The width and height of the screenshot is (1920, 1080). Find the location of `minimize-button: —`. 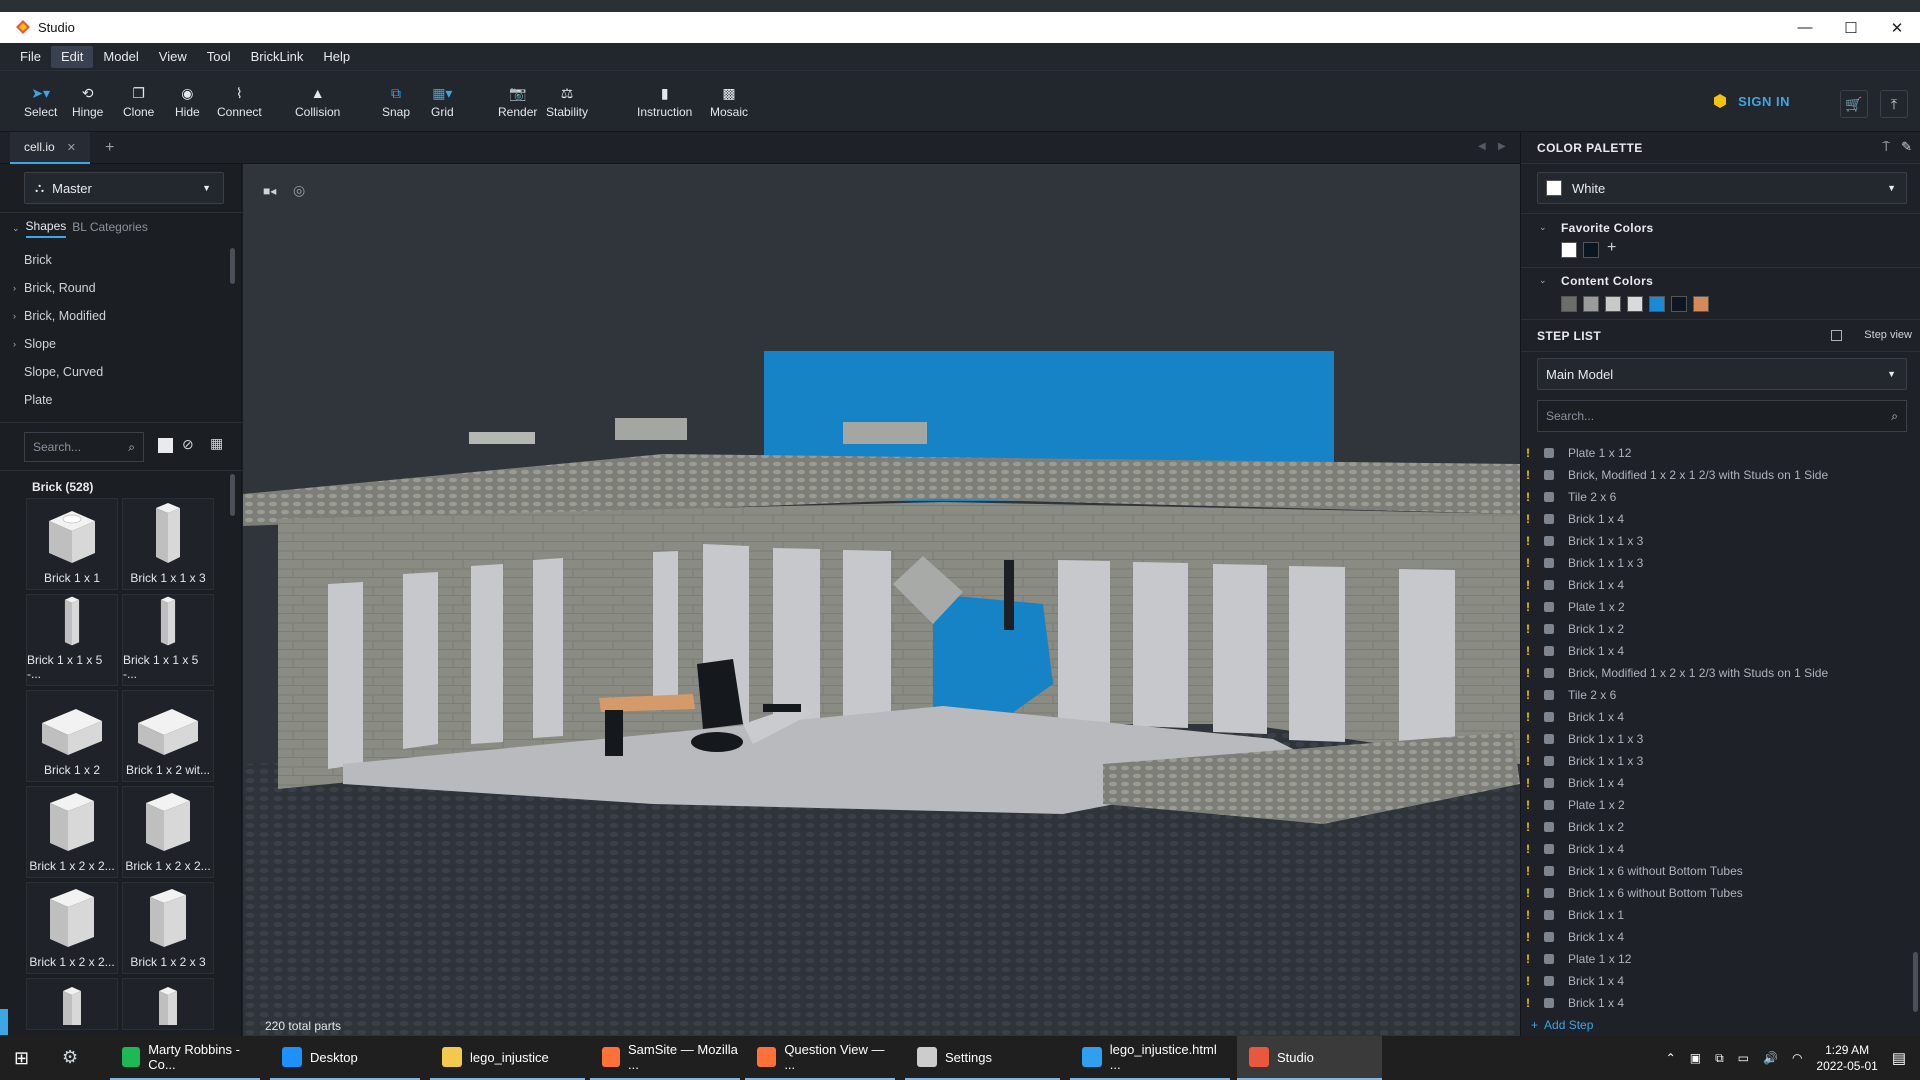

minimize-button: — is located at coordinates (1805, 27).